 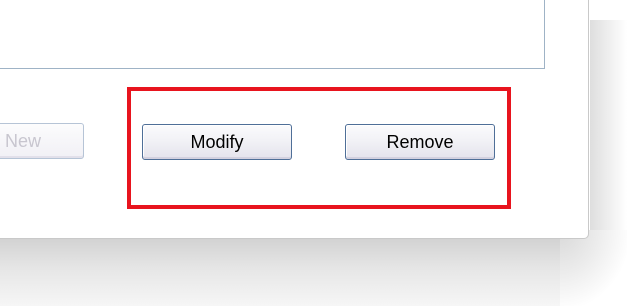 I want to click on remove-button-label: Remove, so click(x=420, y=141).